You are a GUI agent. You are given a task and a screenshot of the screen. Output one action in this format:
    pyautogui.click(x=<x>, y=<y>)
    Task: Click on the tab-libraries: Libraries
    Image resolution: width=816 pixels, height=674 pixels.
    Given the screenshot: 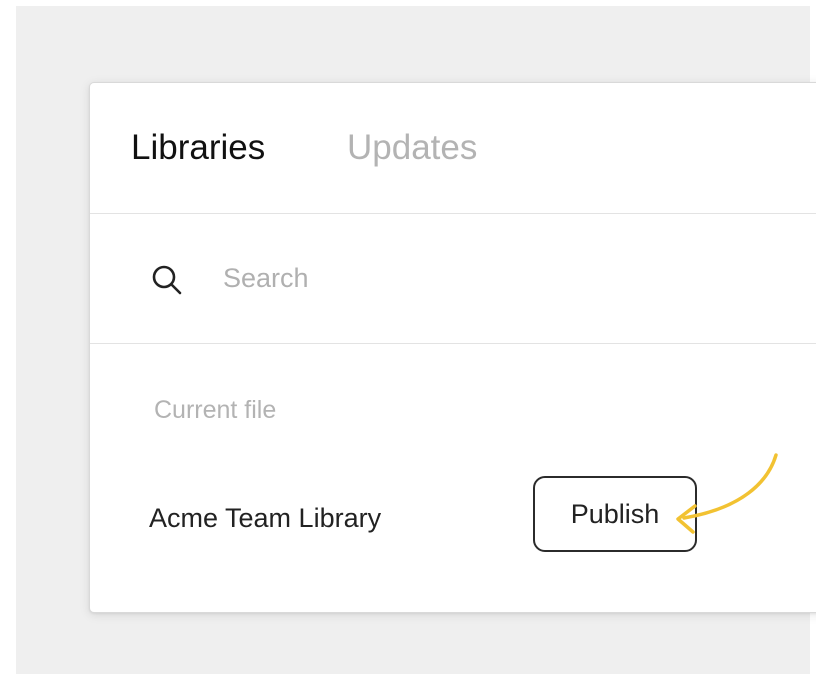 What is the action you would take?
    pyautogui.click(x=198, y=148)
    